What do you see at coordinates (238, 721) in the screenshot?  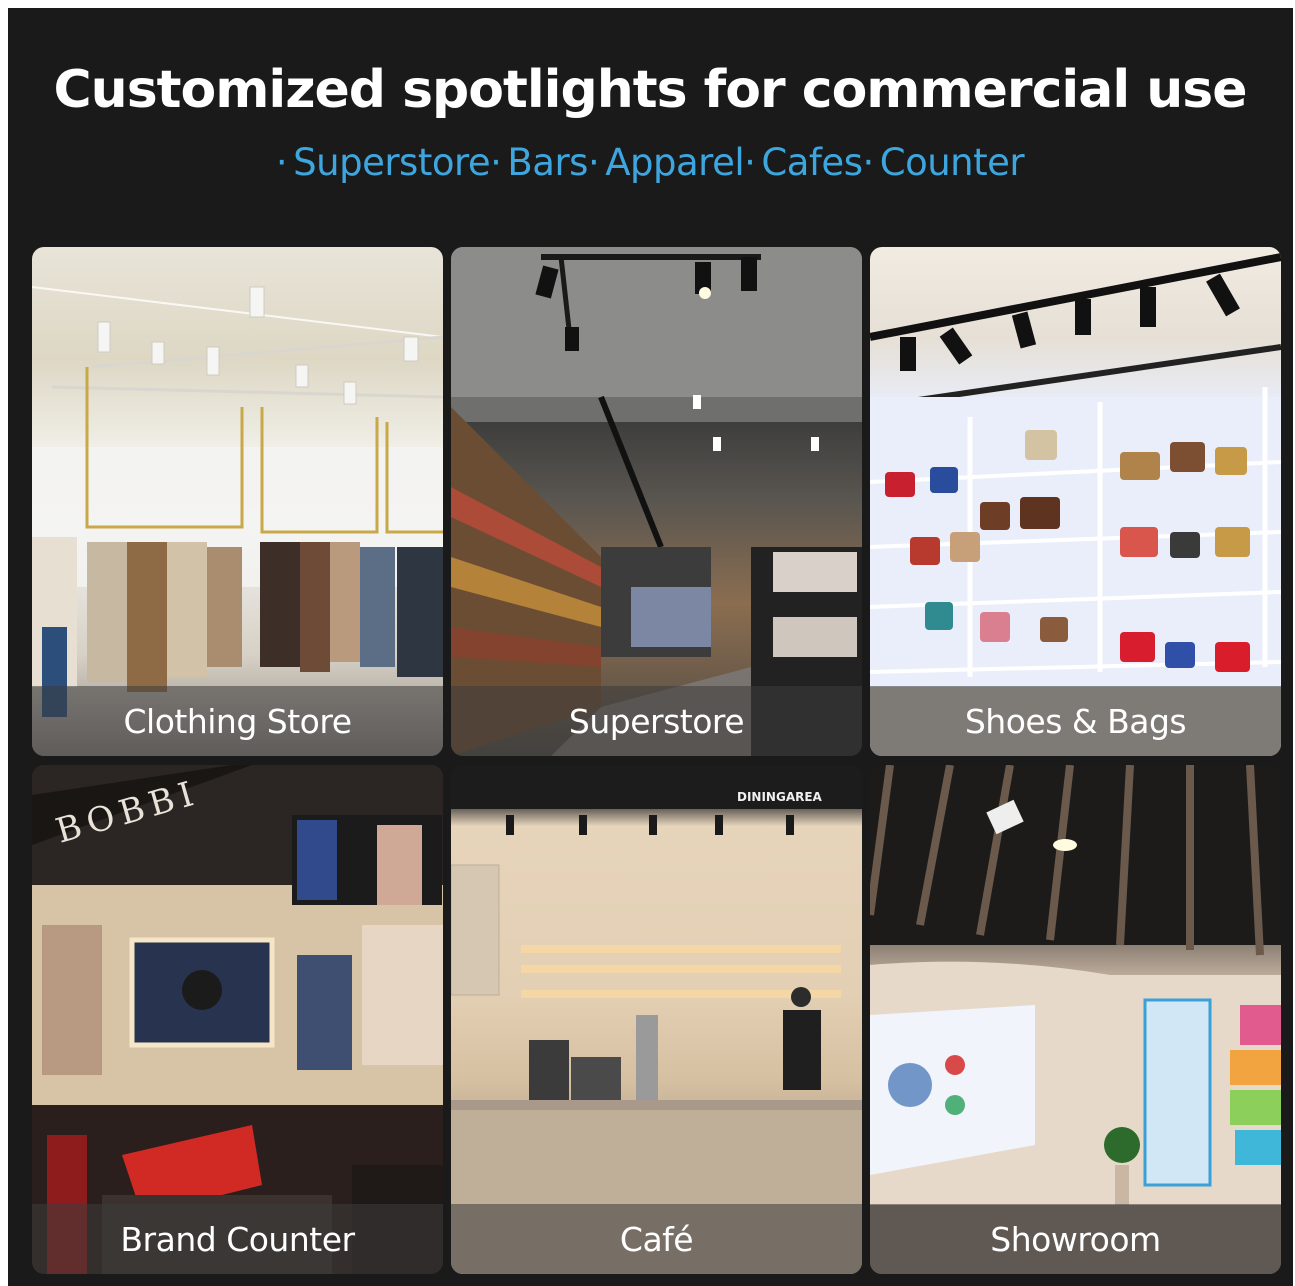 I see `tile-caption: Clothing Store` at bounding box center [238, 721].